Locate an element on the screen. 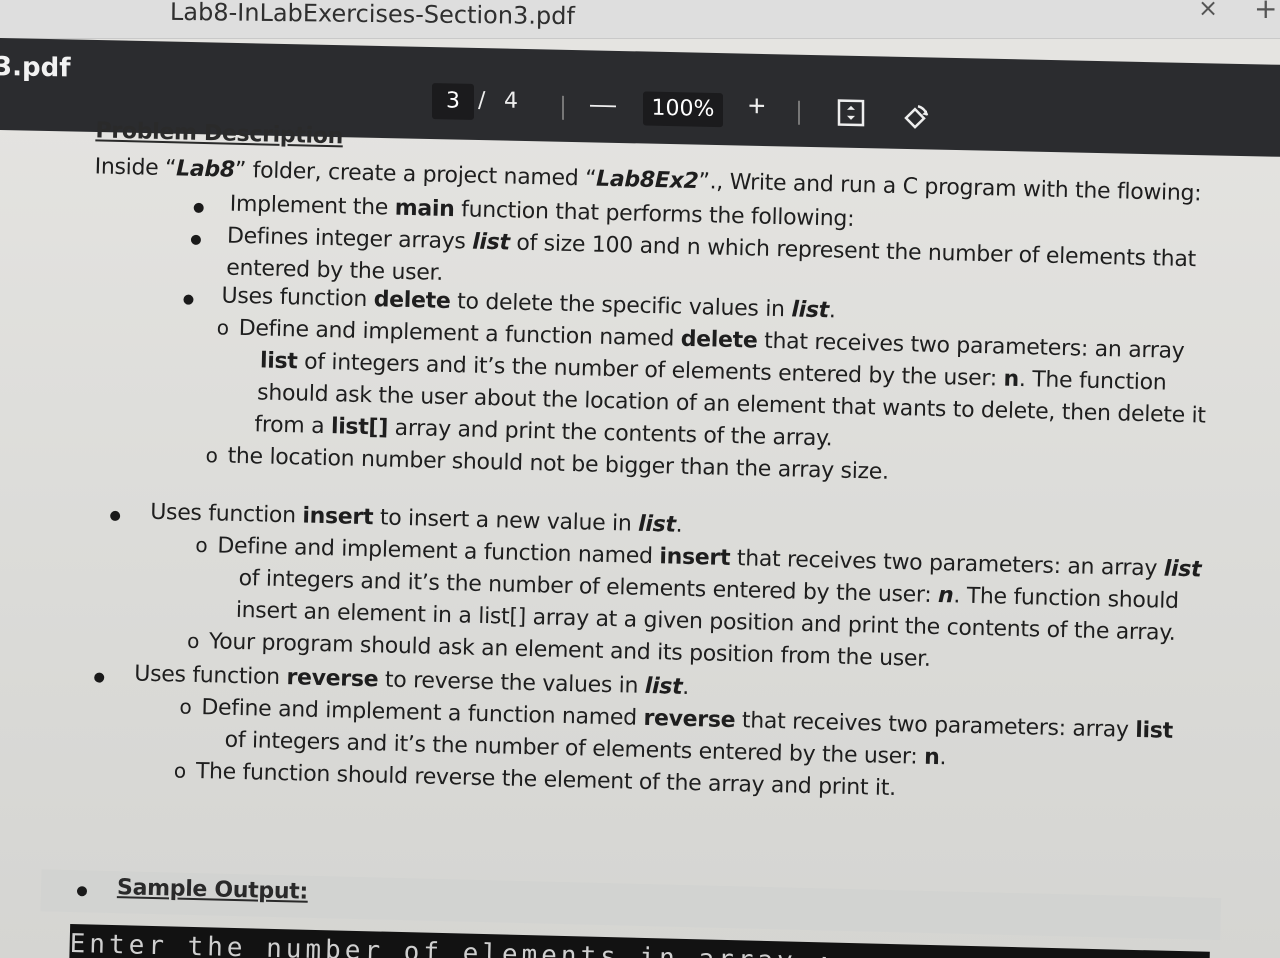 This screenshot has height=958, width=1280. current-page-input: 3 is located at coordinates (453, 101).